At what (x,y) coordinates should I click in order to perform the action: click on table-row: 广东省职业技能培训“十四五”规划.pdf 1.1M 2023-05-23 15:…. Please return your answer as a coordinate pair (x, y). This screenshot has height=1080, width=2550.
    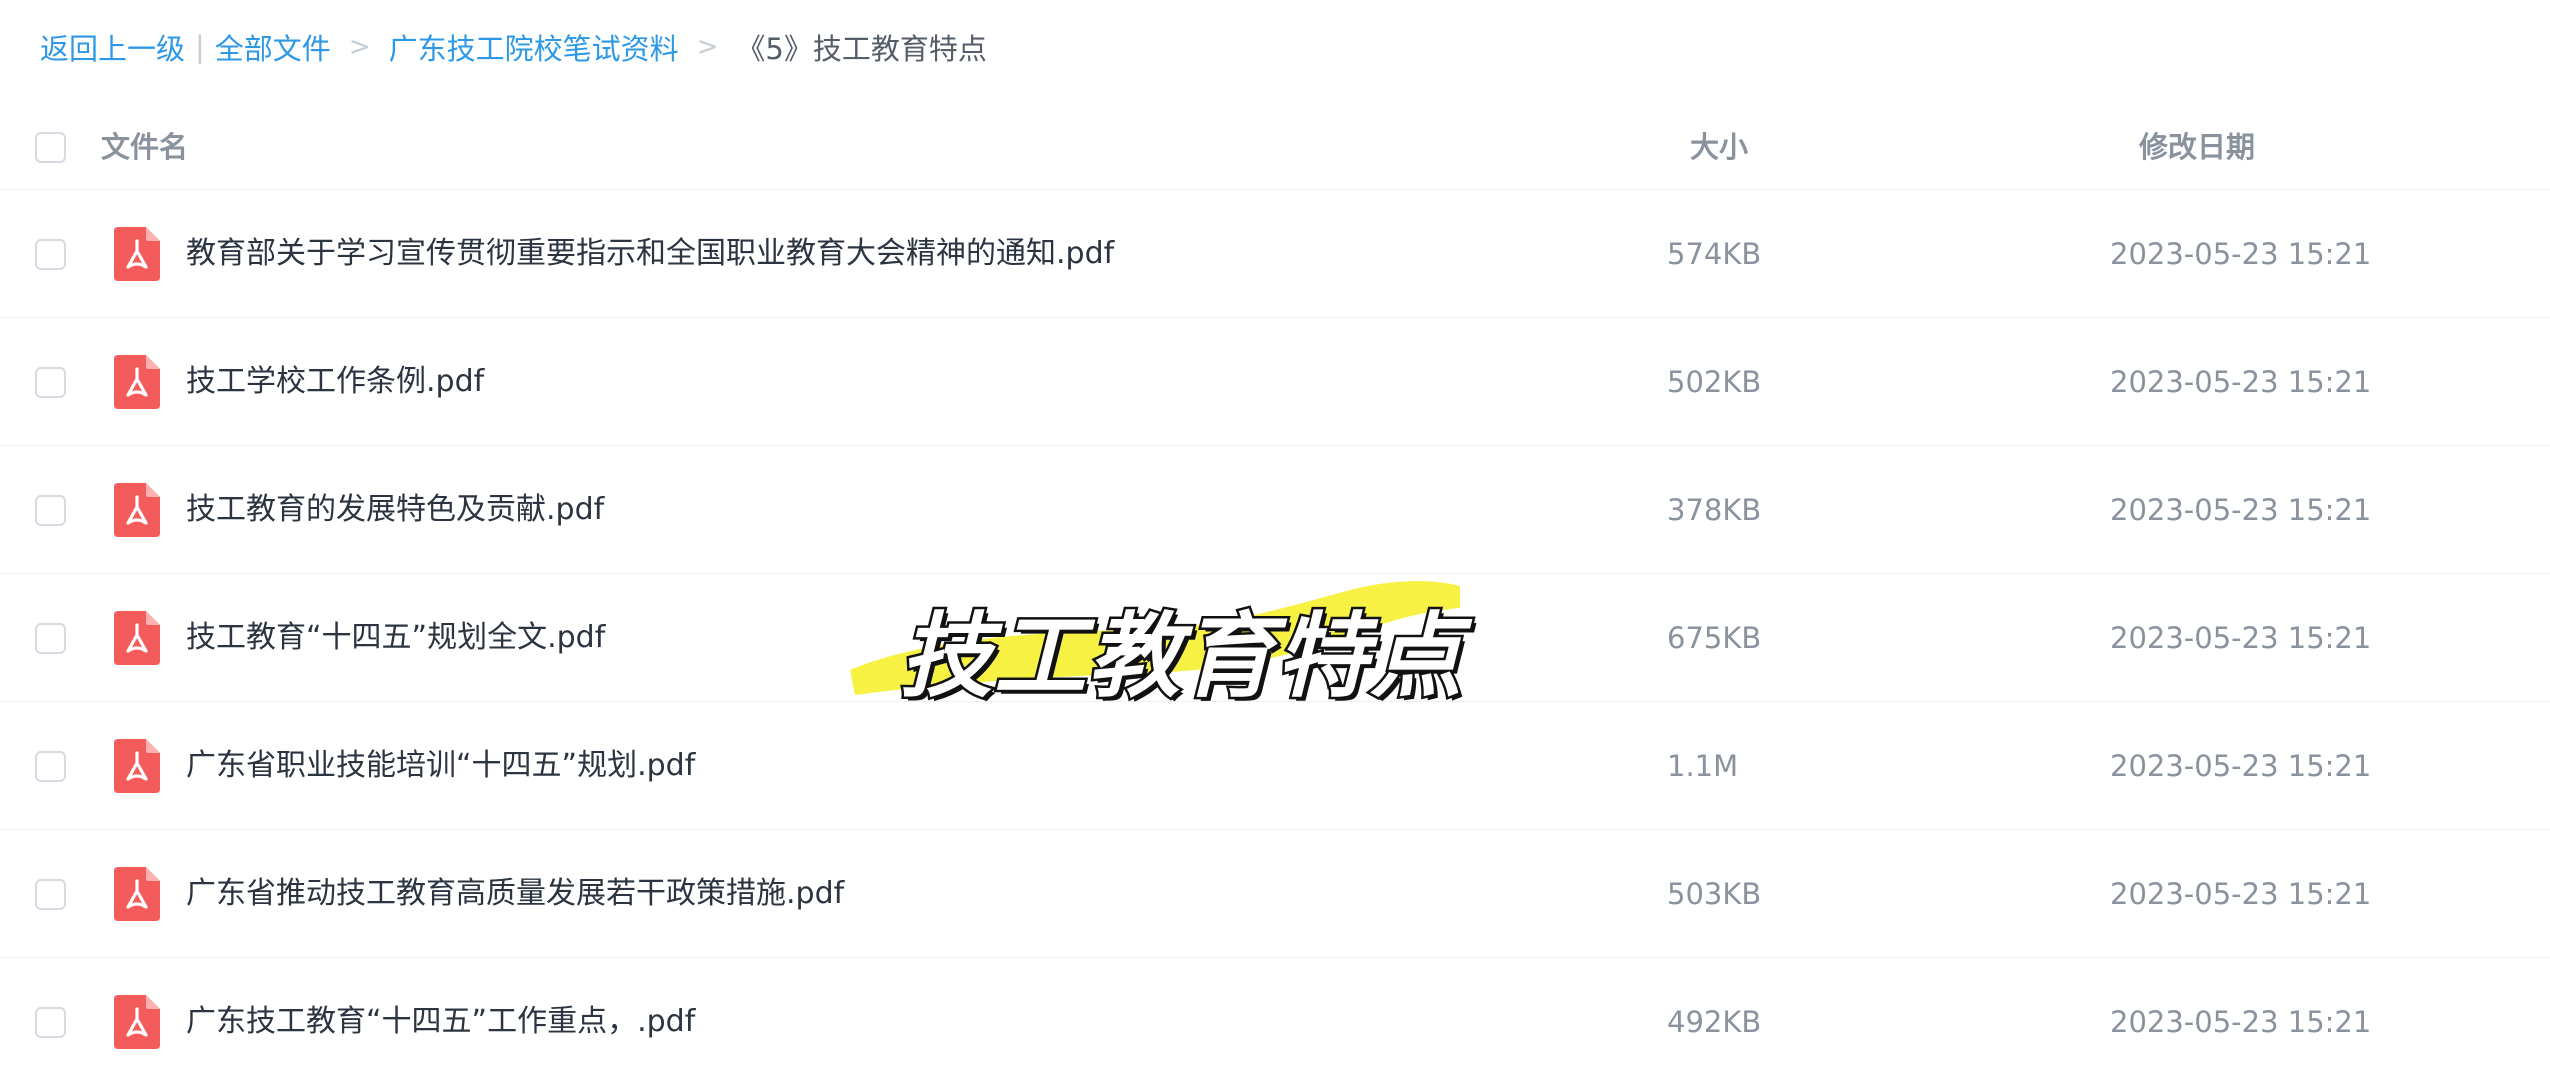
    Looking at the image, I should click on (1275, 766).